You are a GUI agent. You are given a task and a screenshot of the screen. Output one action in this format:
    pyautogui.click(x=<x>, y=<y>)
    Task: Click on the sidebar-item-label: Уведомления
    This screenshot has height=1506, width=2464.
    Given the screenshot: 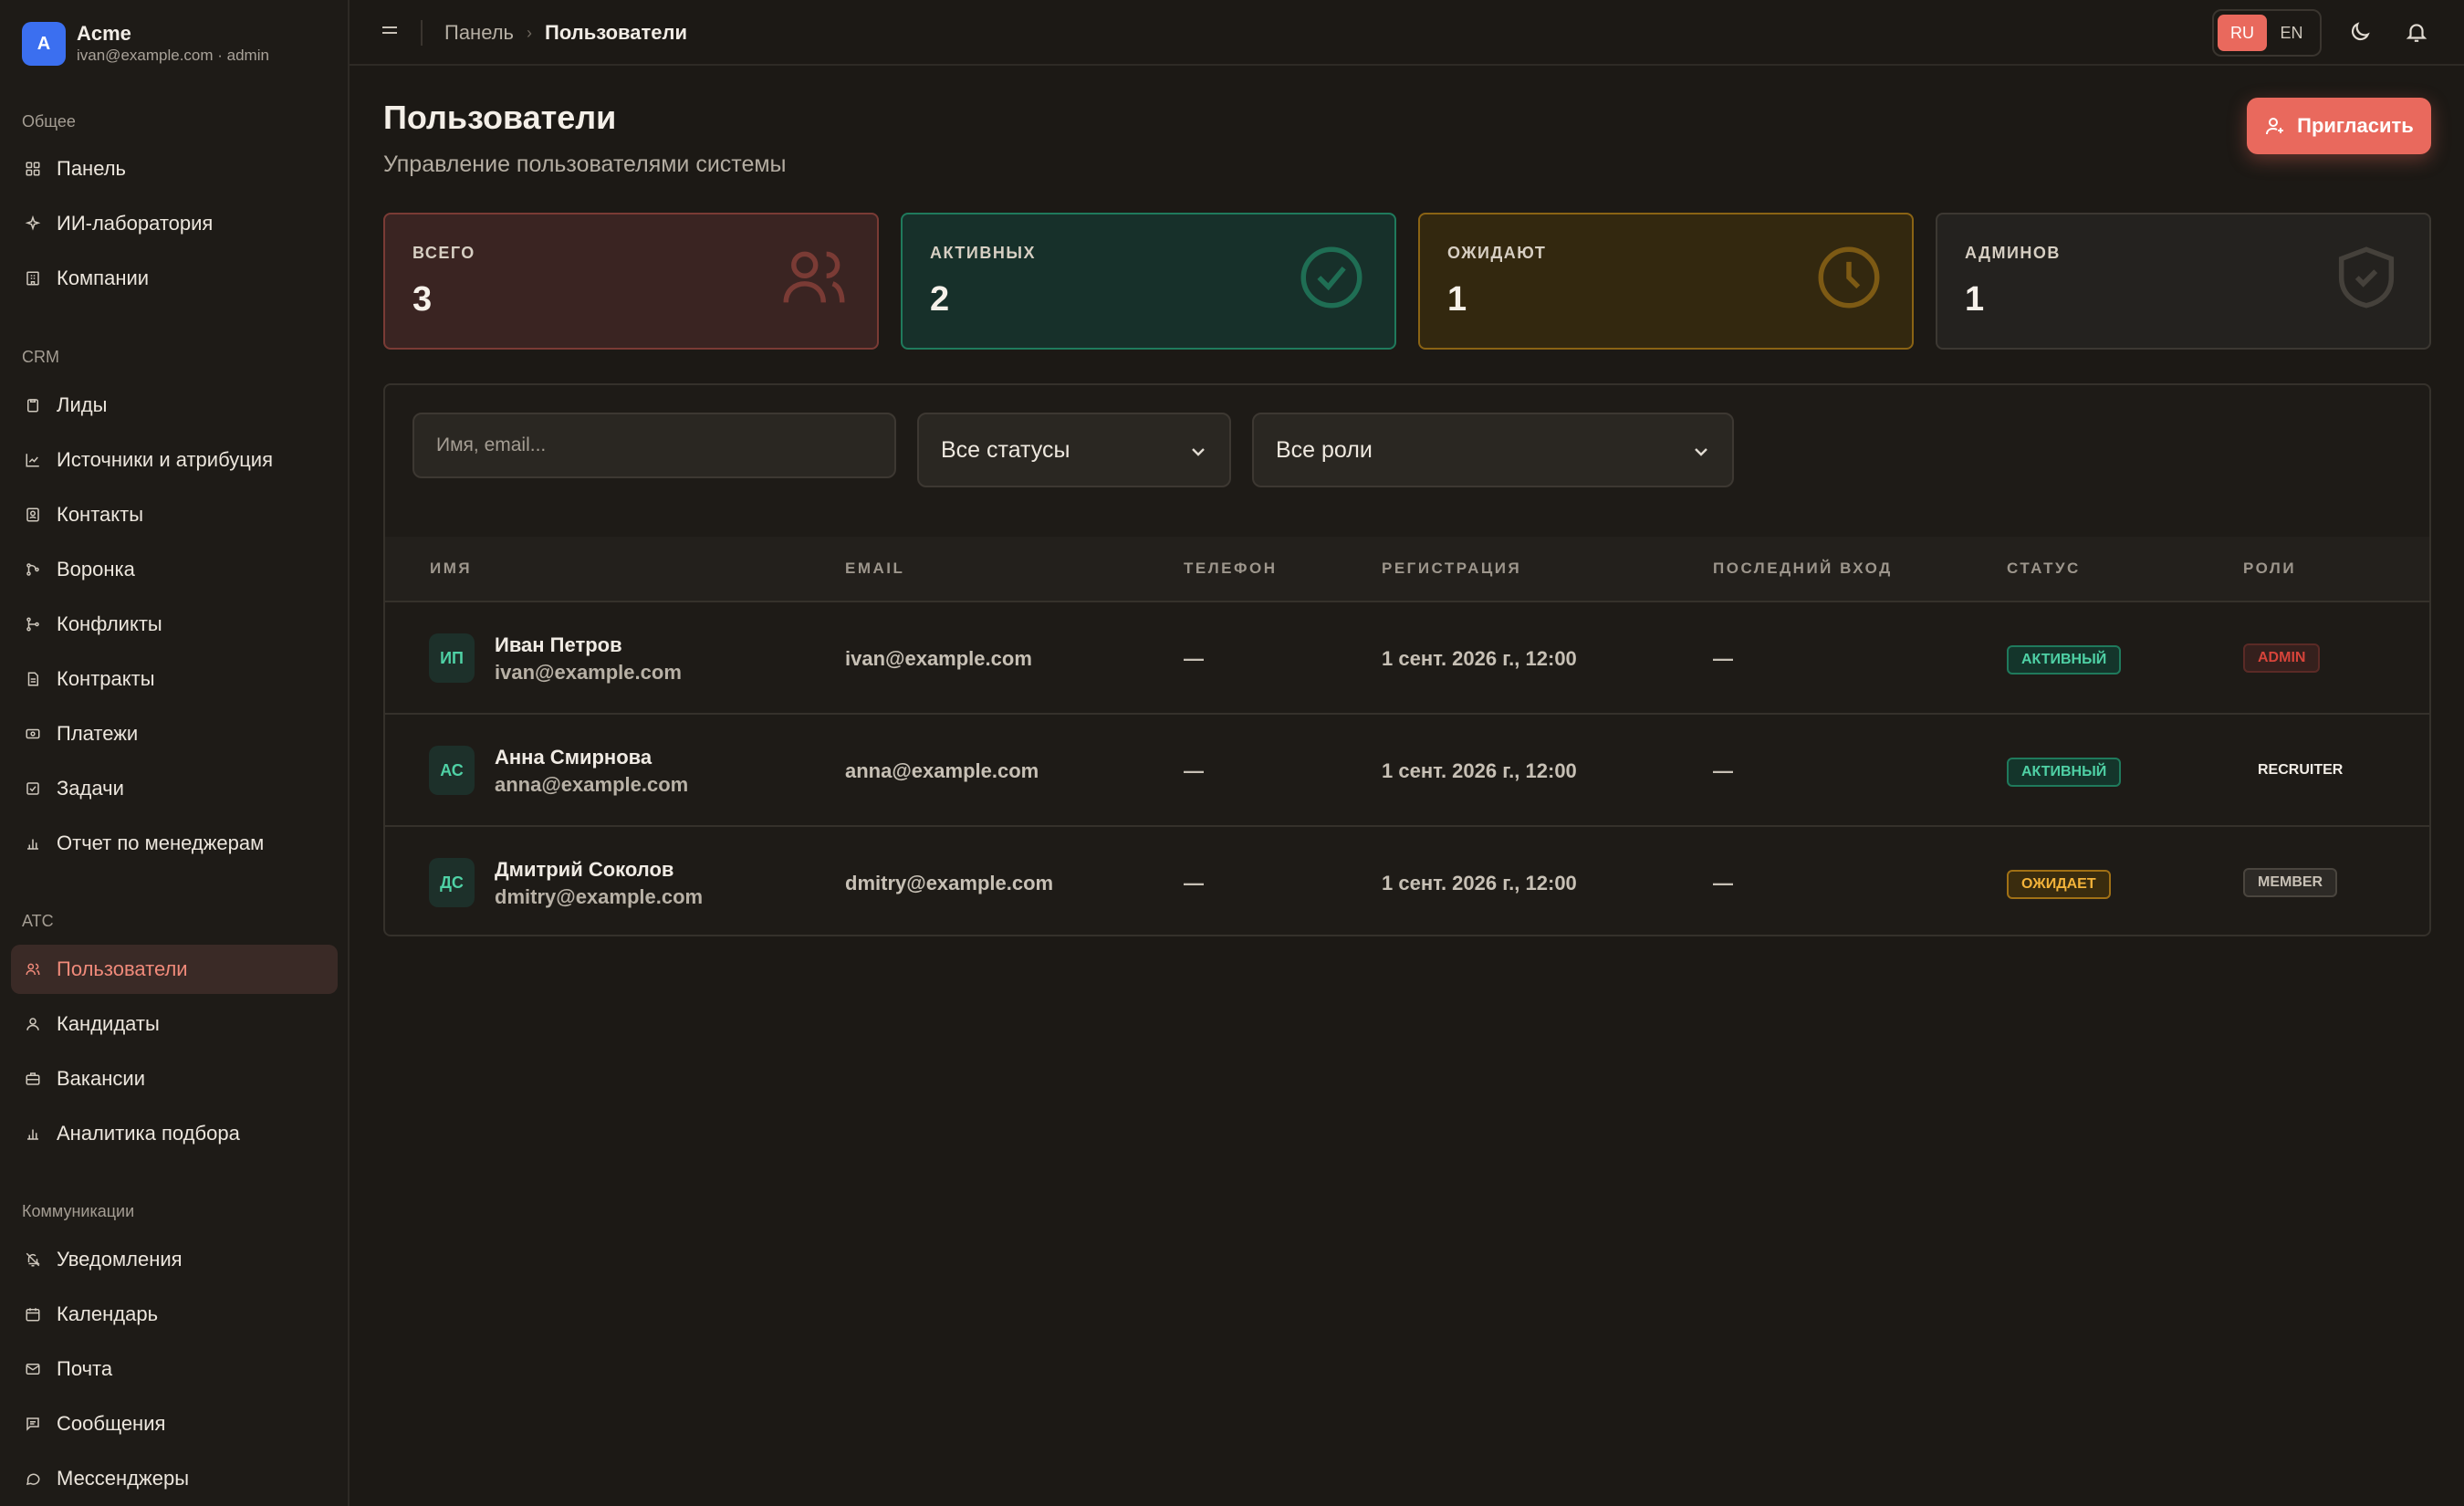 What is the action you would take?
    pyautogui.click(x=120, y=1259)
    